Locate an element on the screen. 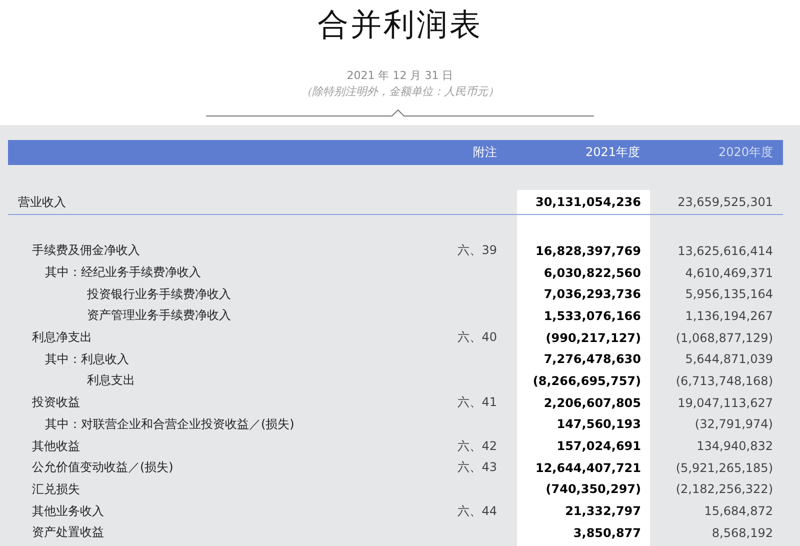 This screenshot has width=800, height=546. value-cell-text: 15,684,872 is located at coordinates (738, 511).